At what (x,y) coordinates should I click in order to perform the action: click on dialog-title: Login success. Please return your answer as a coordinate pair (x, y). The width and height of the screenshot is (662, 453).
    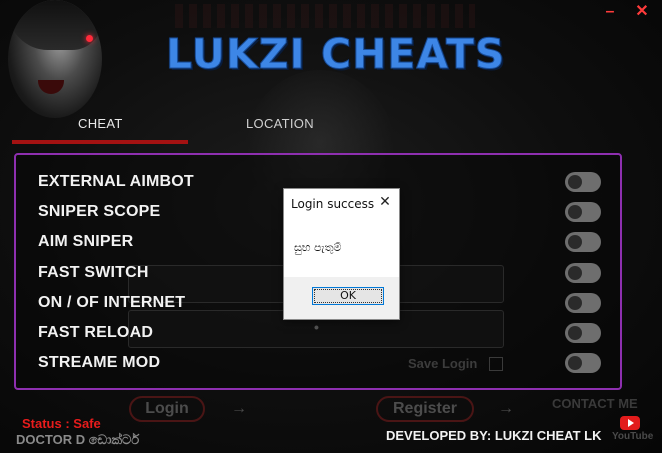
    Looking at the image, I should click on (333, 204).